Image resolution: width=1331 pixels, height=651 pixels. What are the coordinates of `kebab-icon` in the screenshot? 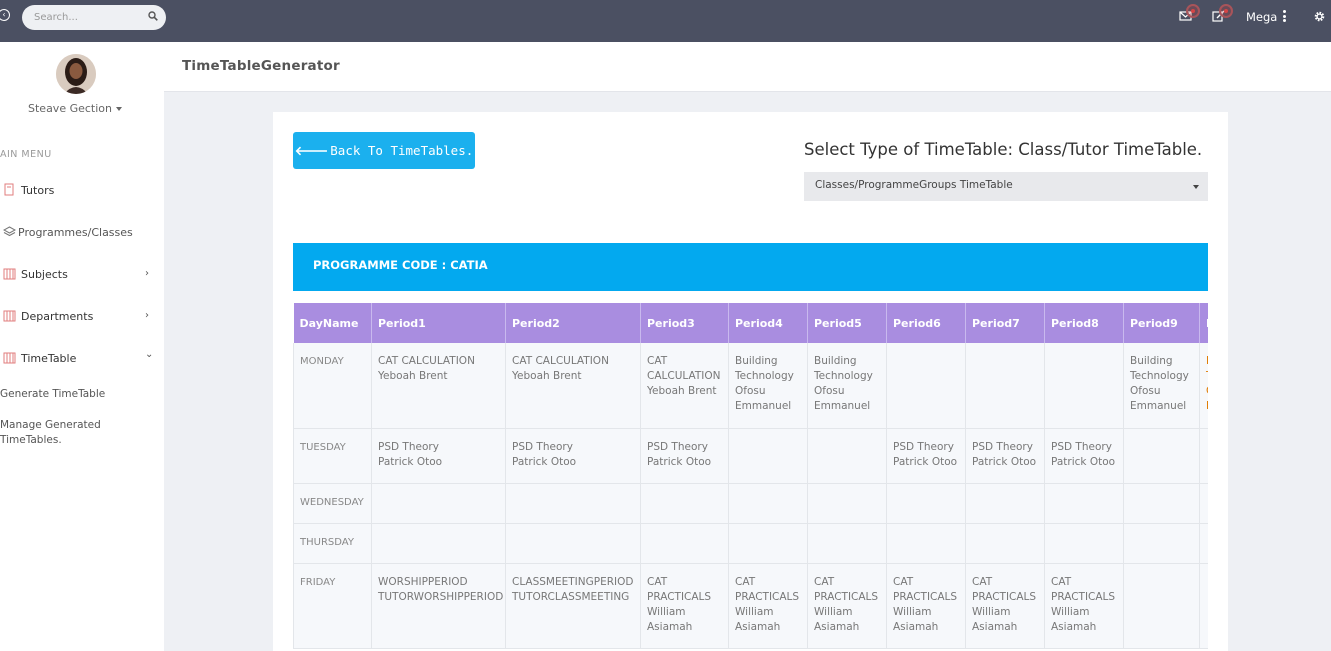 It's located at (1285, 16).